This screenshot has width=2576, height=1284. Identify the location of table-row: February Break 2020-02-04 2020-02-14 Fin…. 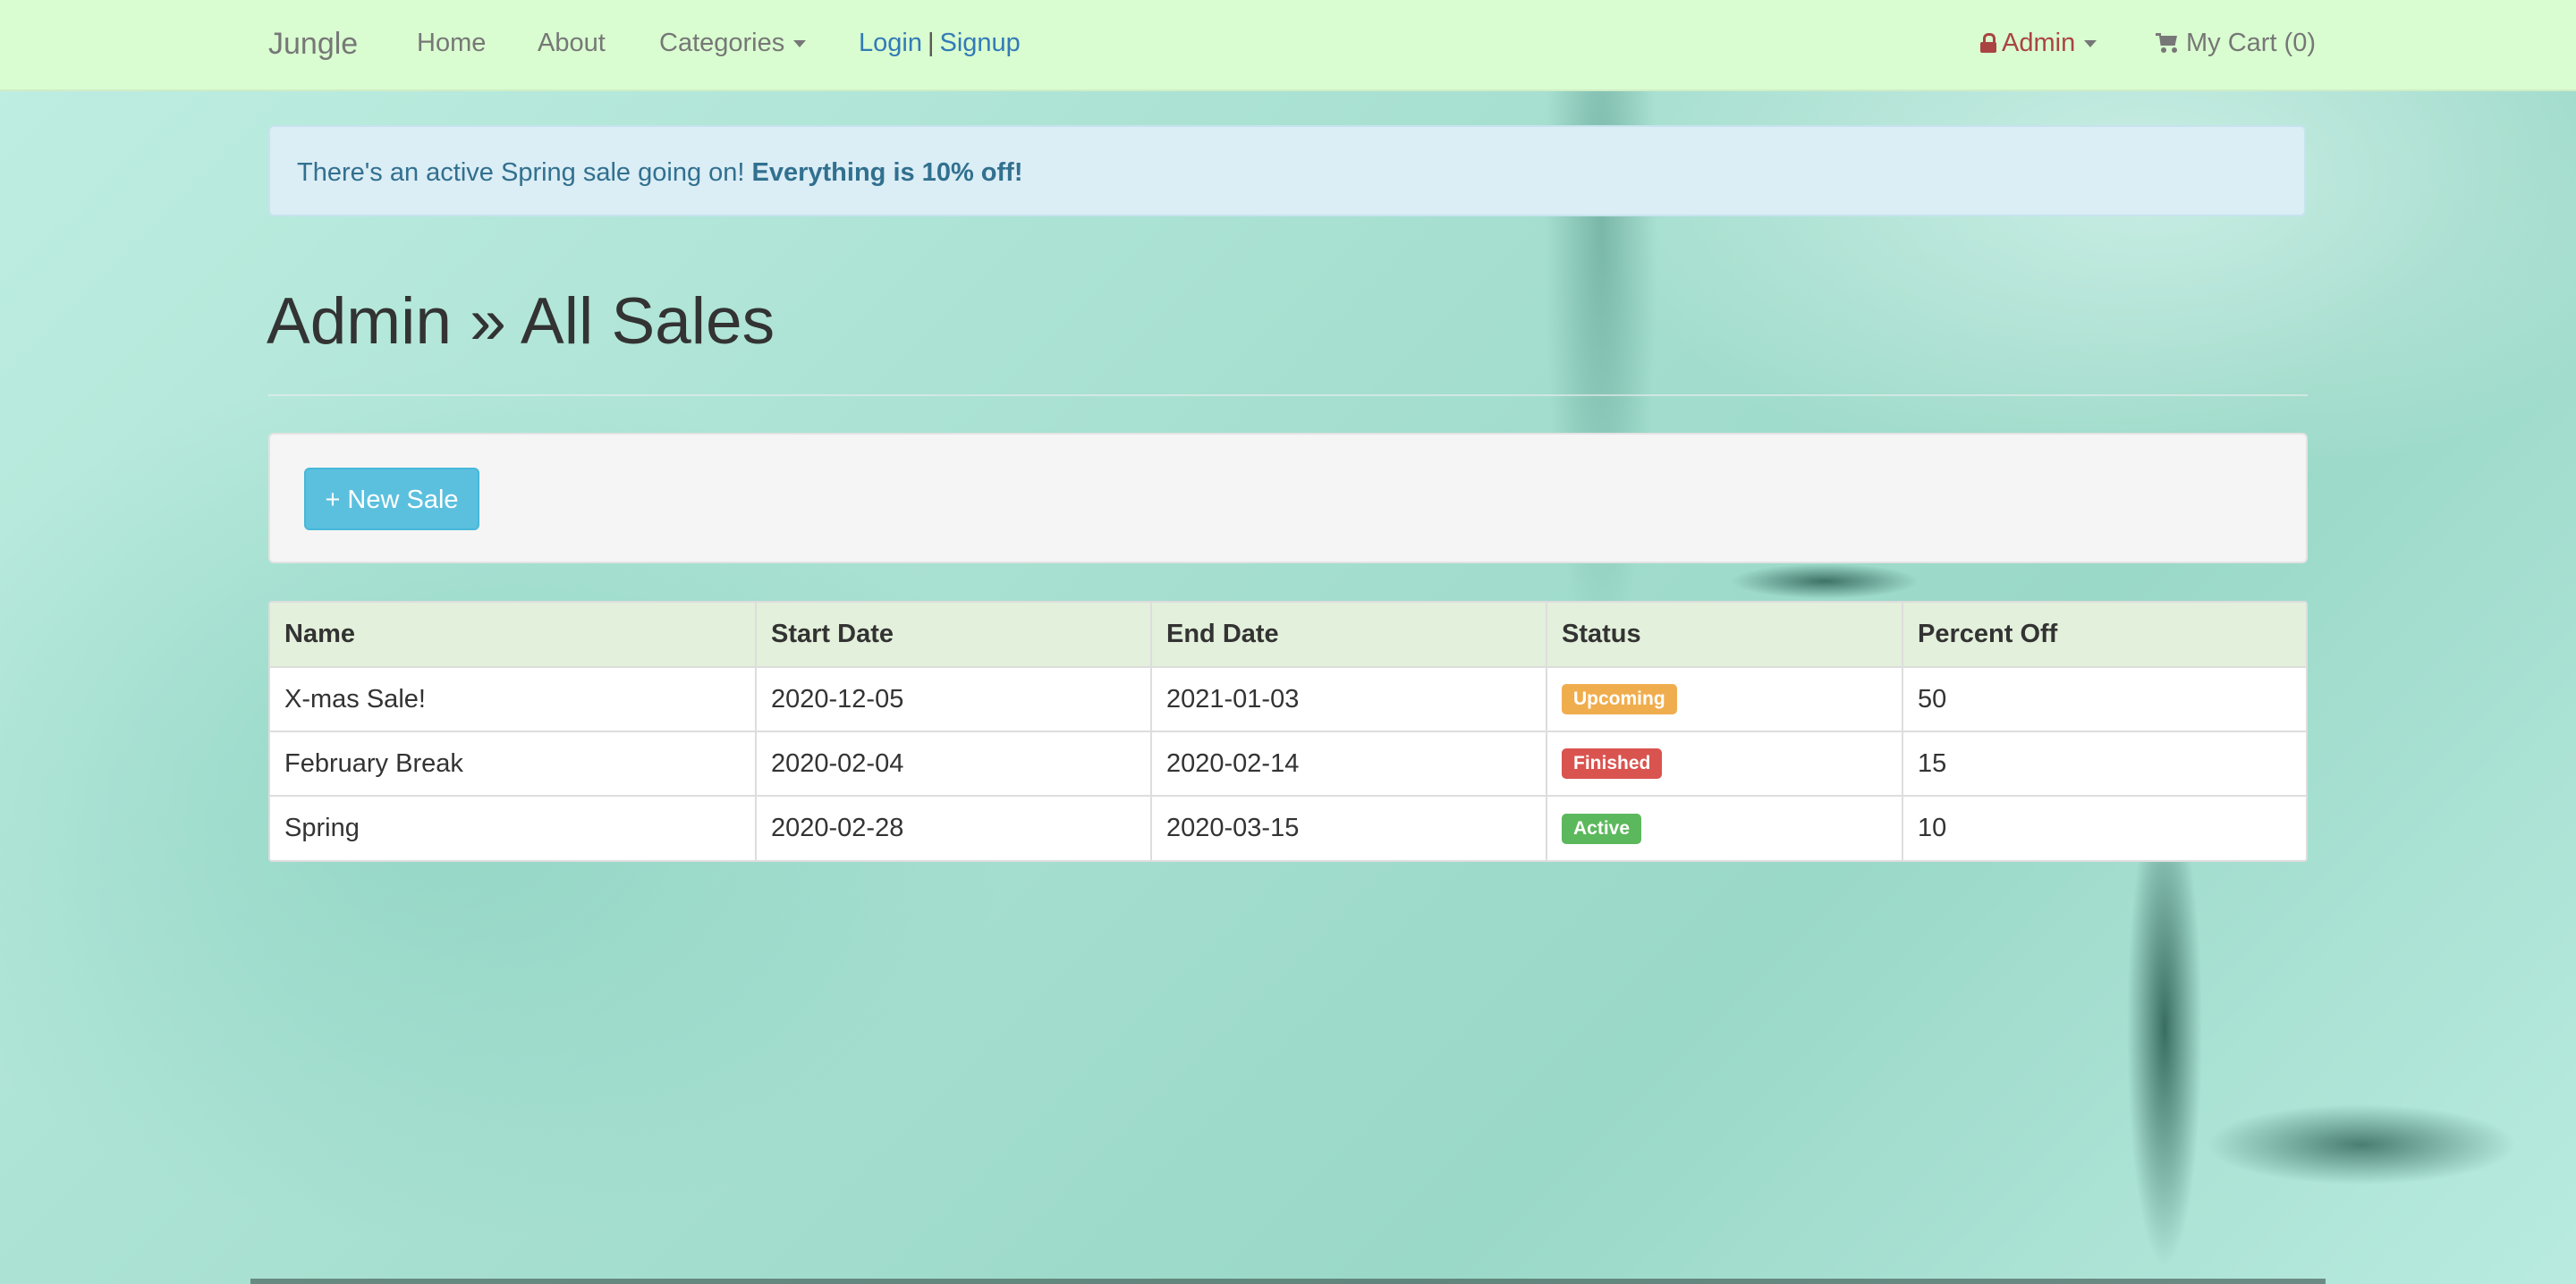
(1288, 764).